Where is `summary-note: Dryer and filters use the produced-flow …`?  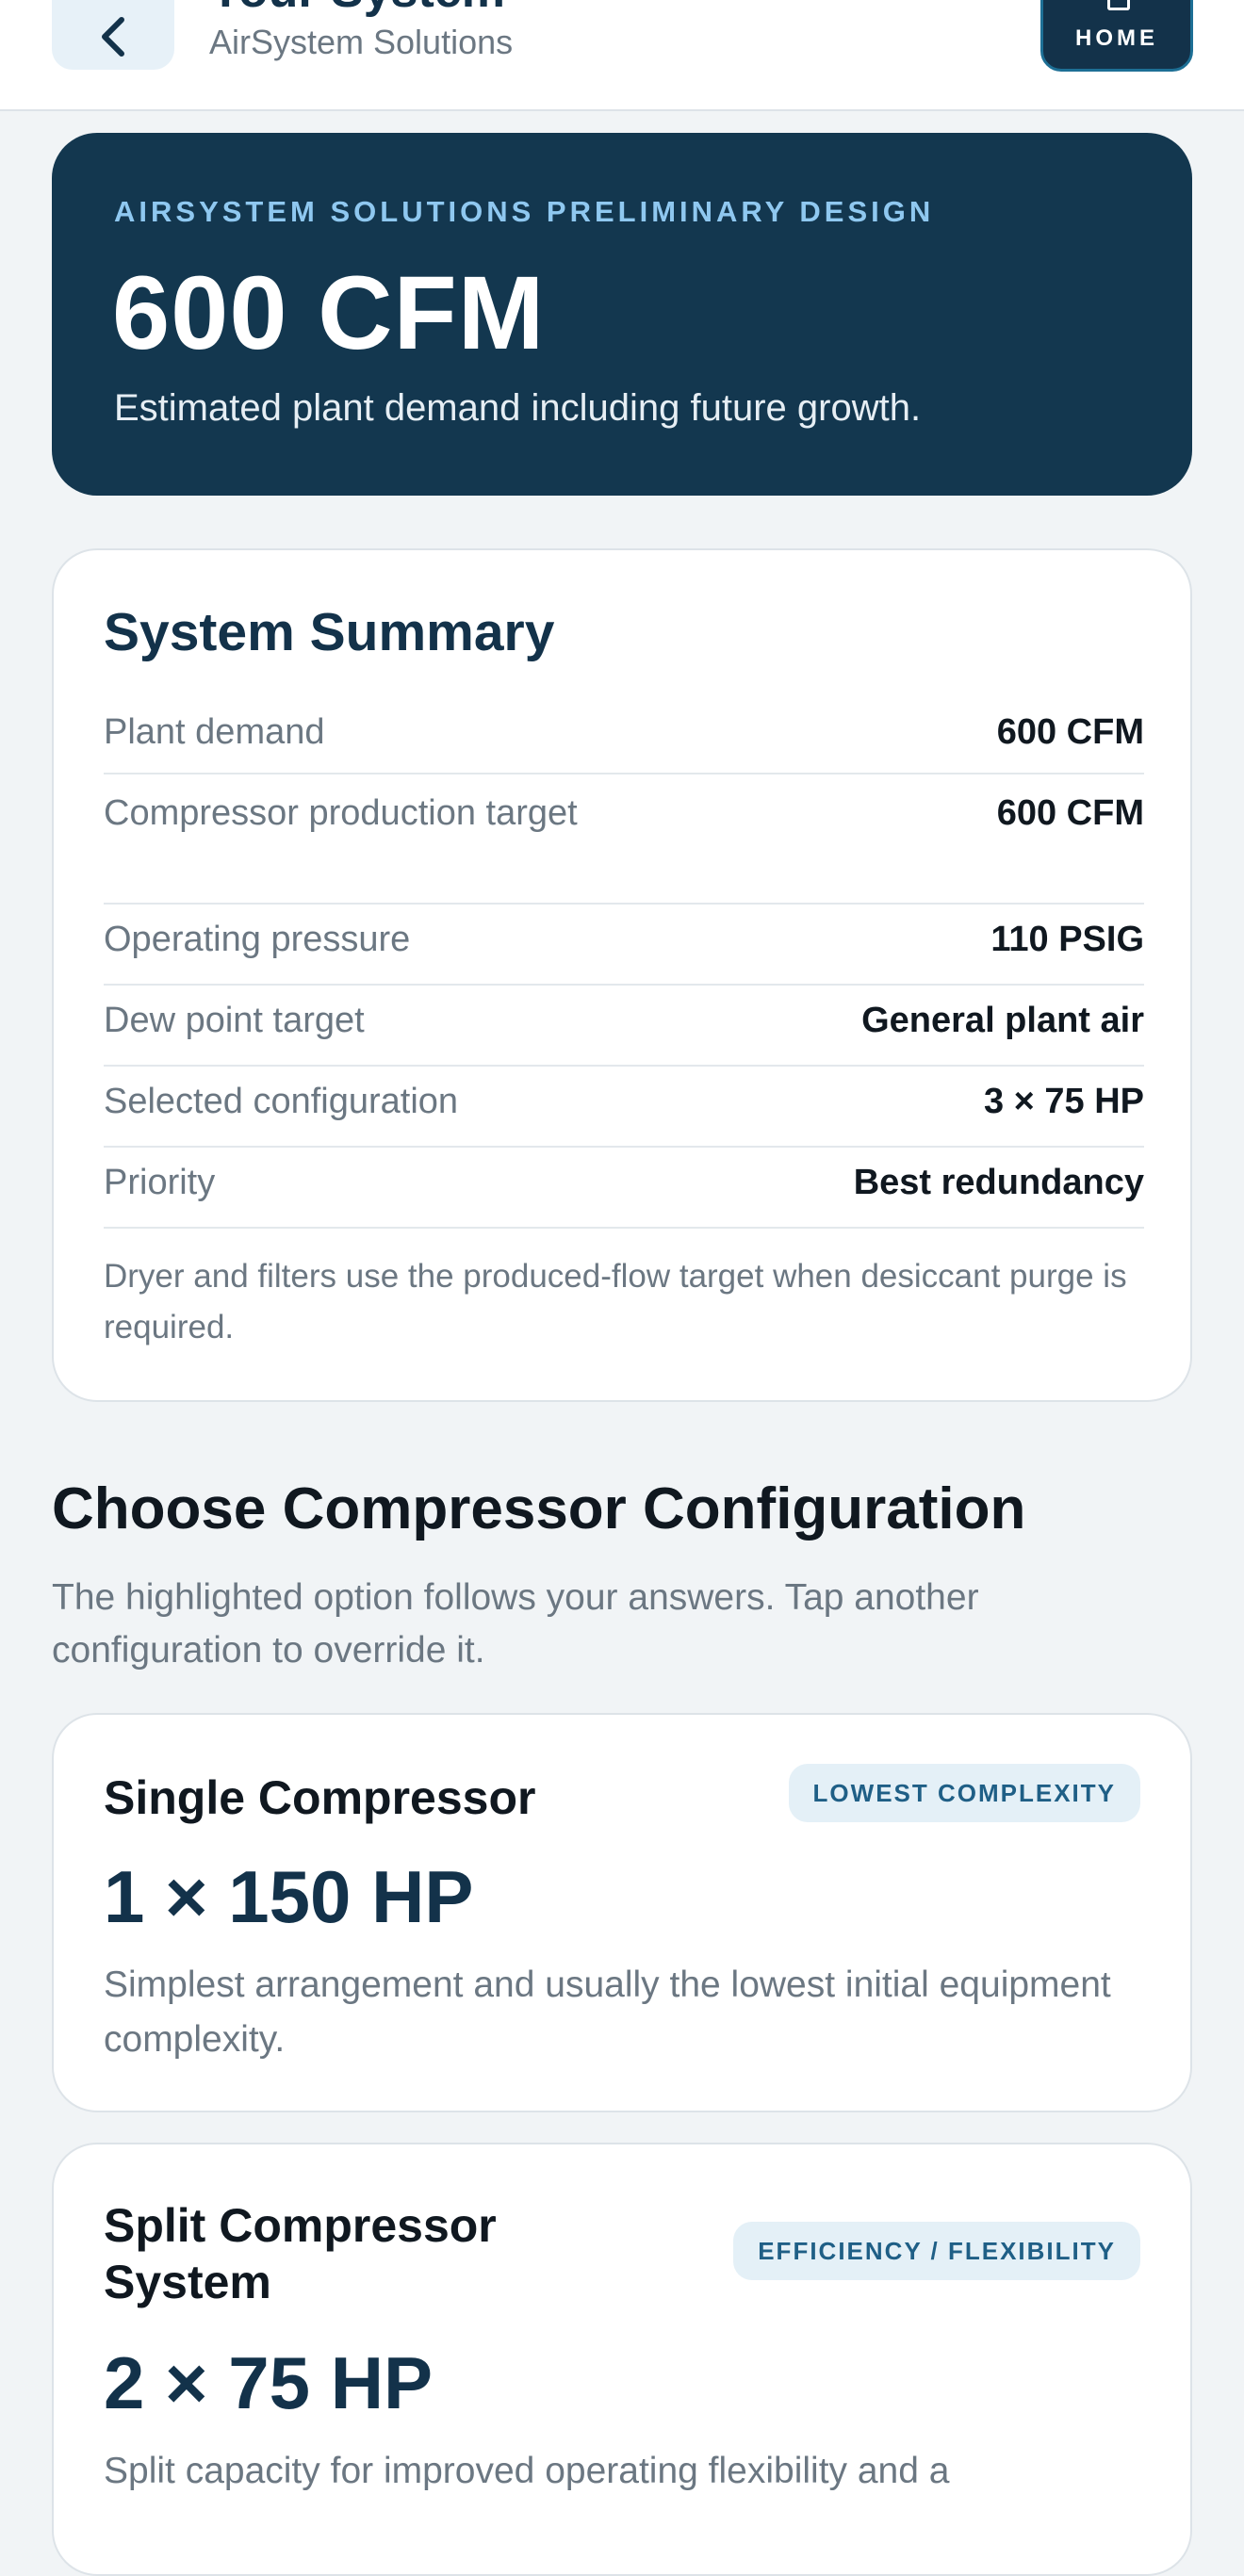
summary-note: Dryer and filters use the produced-flow … is located at coordinates (615, 1301).